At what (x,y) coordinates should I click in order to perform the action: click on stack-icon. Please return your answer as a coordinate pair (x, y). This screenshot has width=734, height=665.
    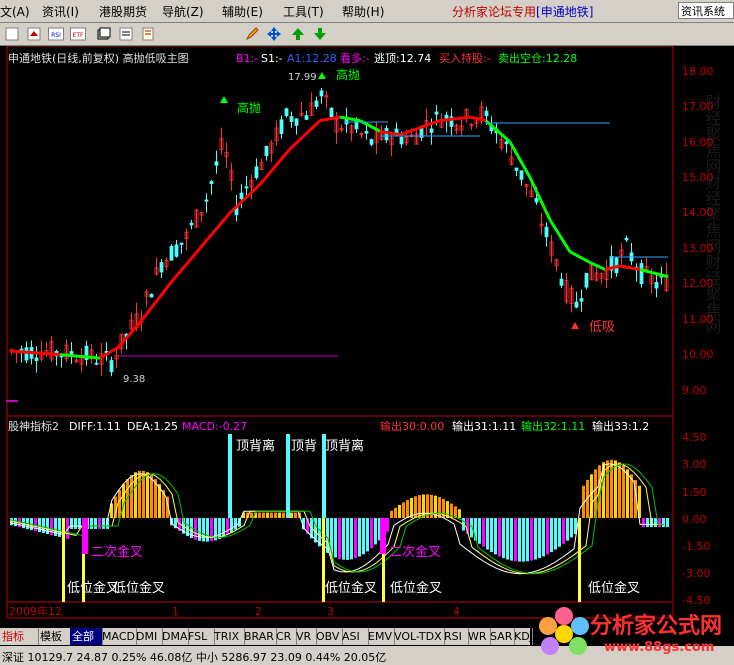
    Looking at the image, I should click on (104, 34).